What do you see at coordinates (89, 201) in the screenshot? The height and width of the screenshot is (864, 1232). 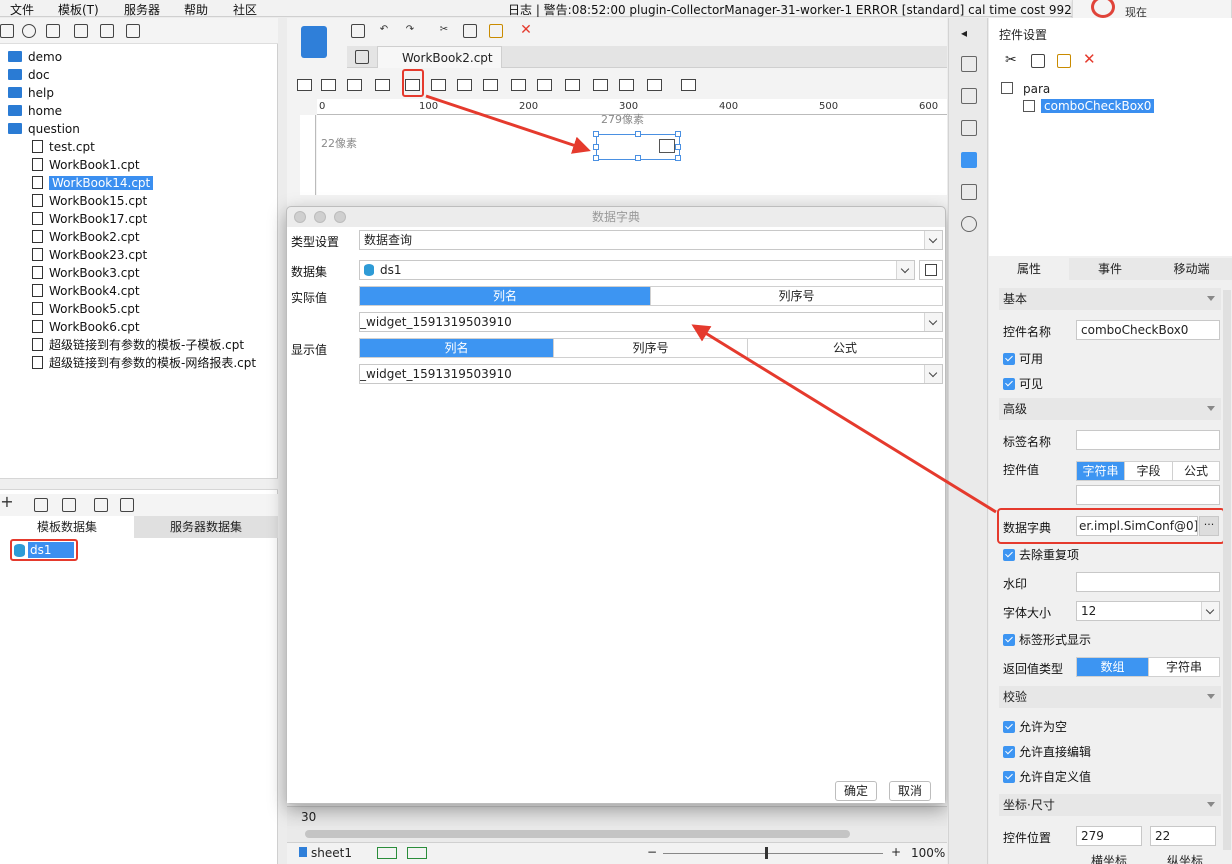 I see `file-item: WorkBook15.cpt` at bounding box center [89, 201].